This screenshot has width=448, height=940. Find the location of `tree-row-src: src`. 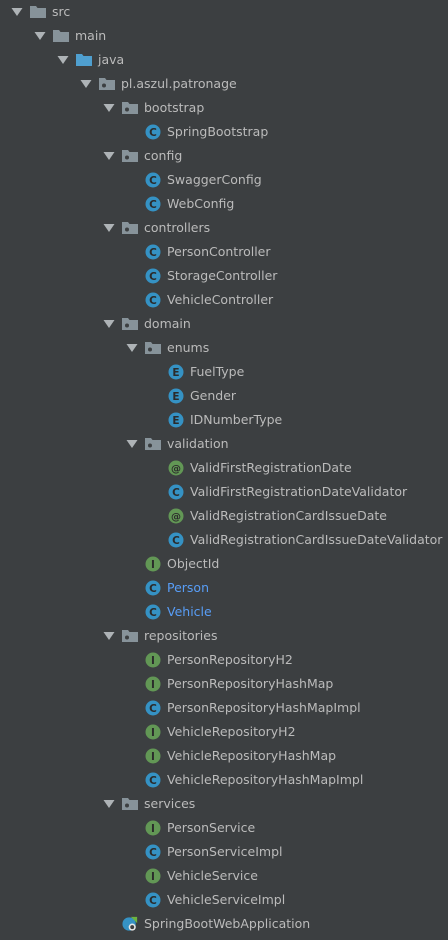

tree-row-src: src is located at coordinates (224, 12).